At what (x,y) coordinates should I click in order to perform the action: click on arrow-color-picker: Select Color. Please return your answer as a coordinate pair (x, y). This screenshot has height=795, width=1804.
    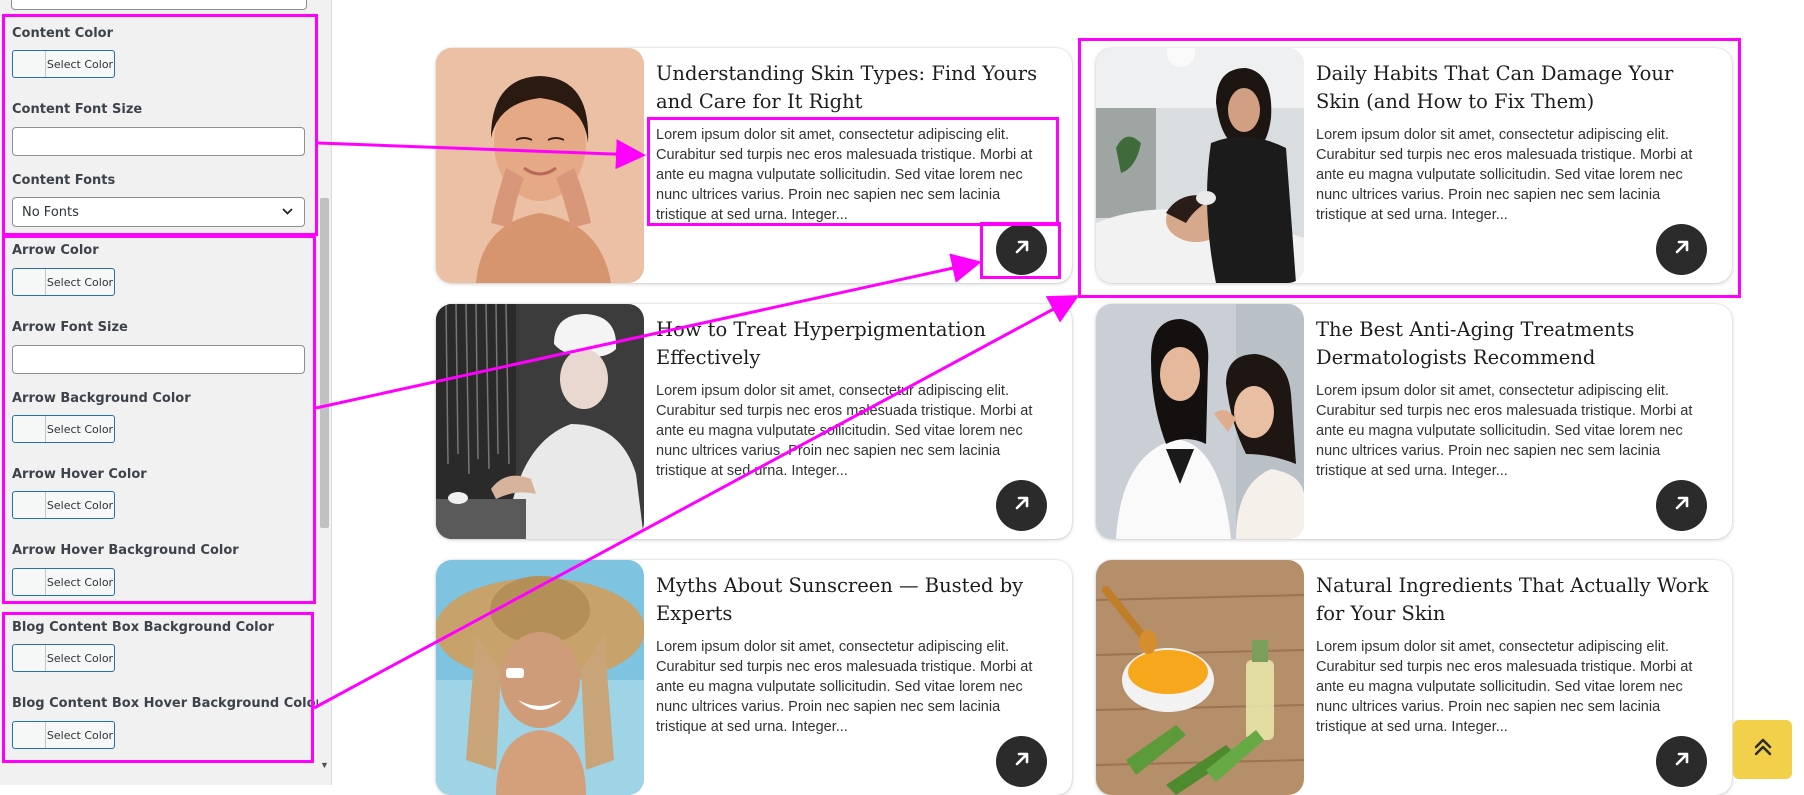
    Looking at the image, I should click on (63, 282).